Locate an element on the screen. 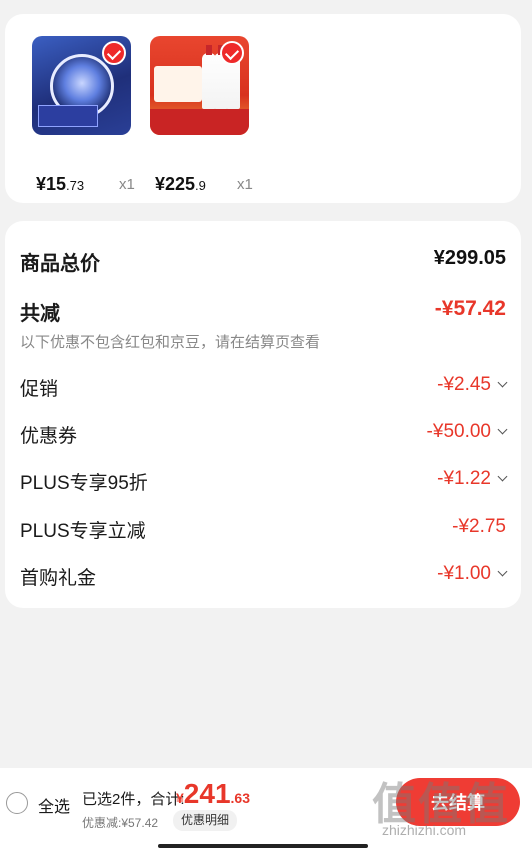 The height and width of the screenshot is (848, 532). total-reduction-label: 共减 is located at coordinates (40, 314).